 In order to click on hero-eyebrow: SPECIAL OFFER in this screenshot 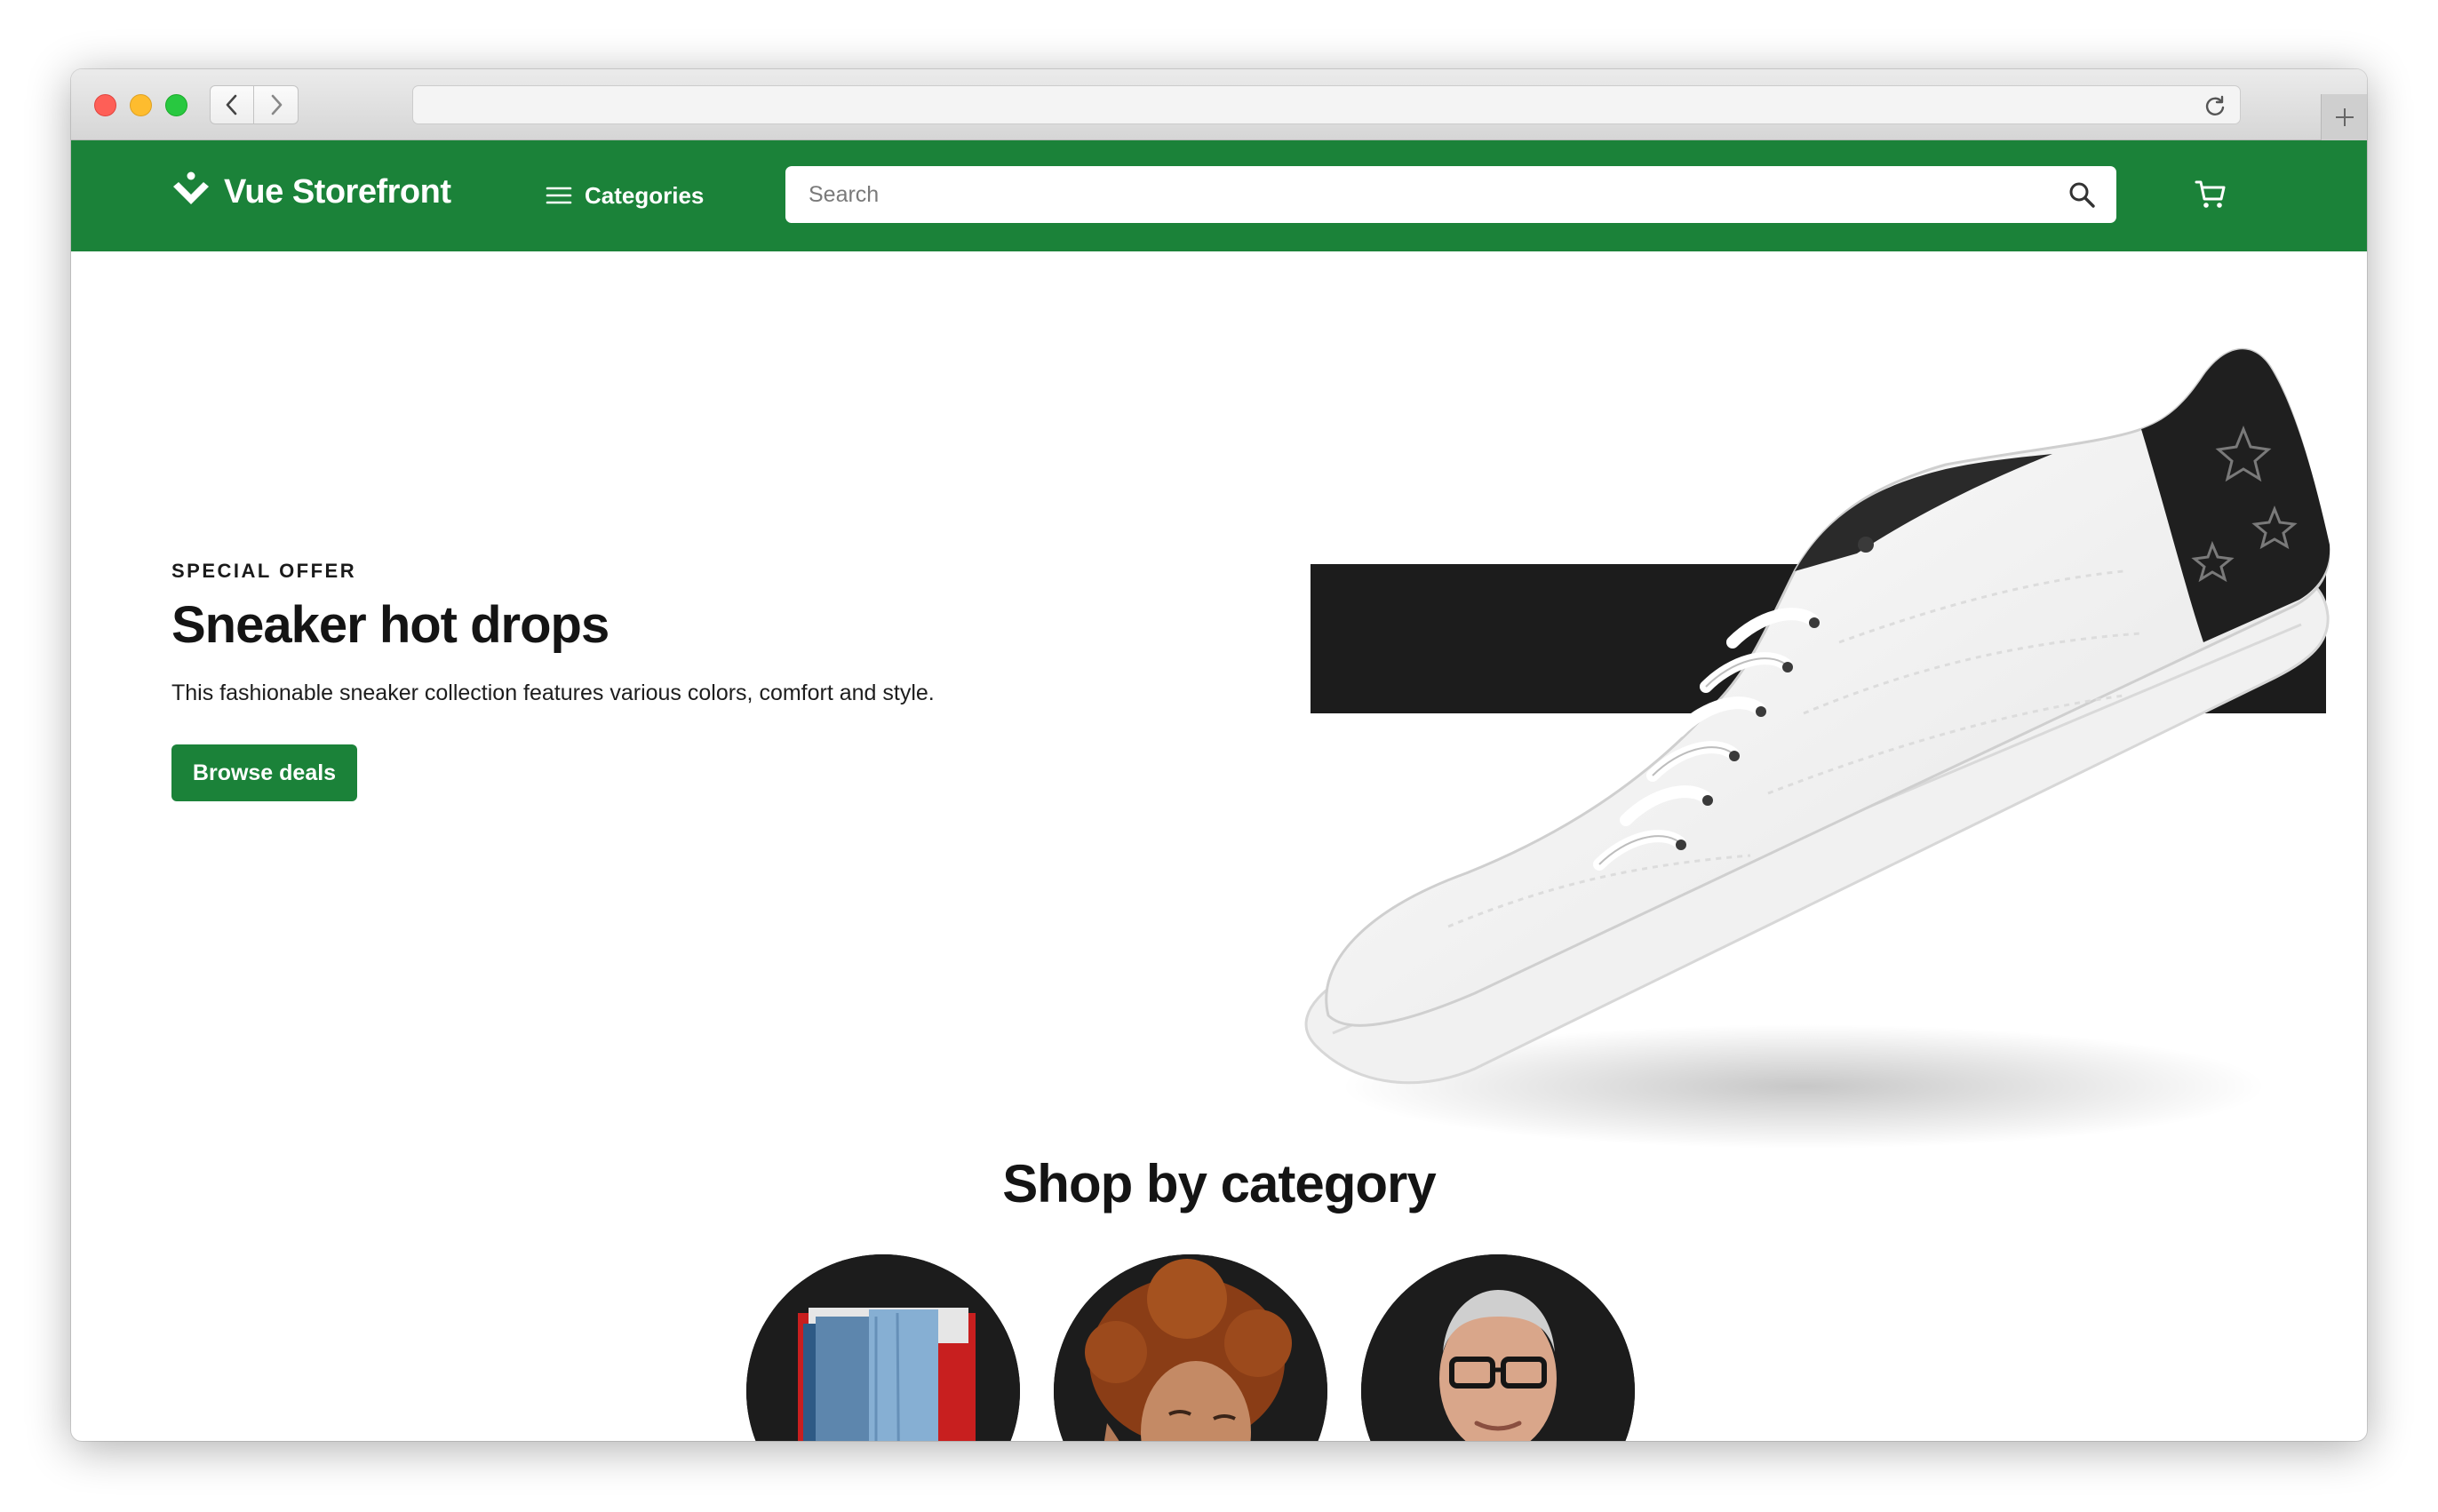, I will do `click(264, 571)`.